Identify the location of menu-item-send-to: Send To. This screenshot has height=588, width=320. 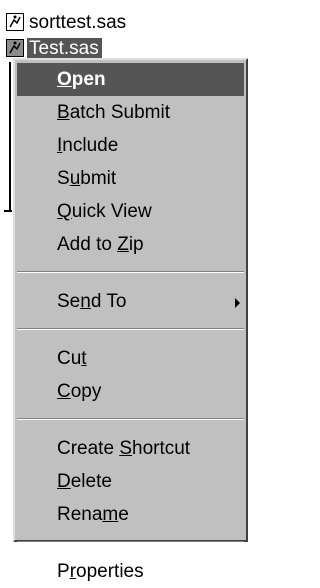
(130, 301).